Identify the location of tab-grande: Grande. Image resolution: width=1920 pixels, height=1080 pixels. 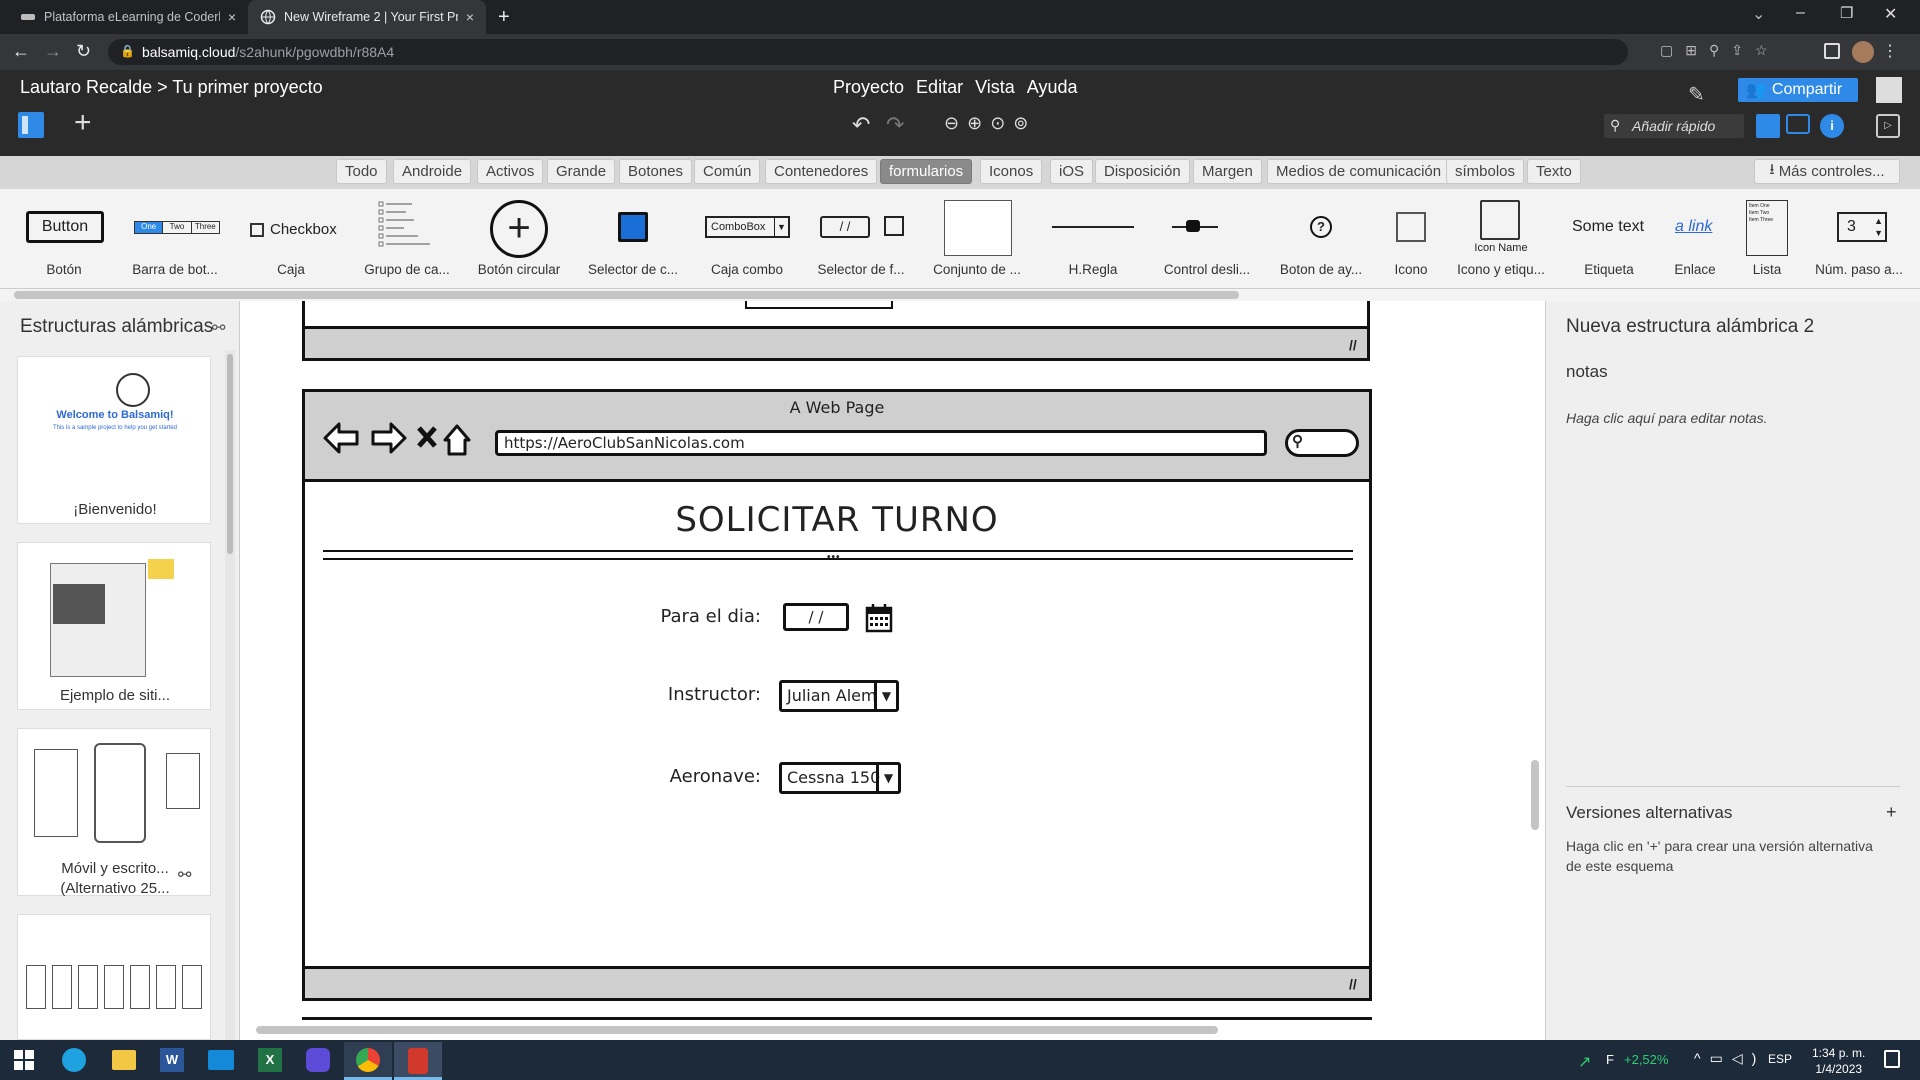
(581, 171).